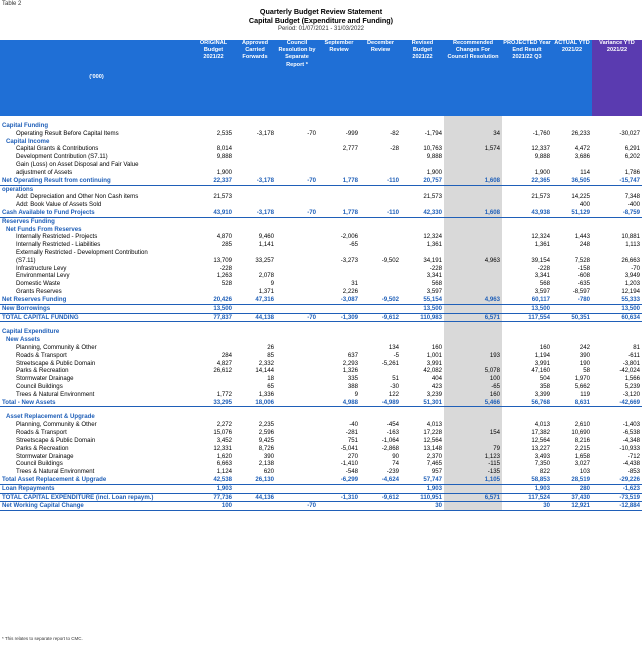  What do you see at coordinates (213, 480) in the screenshot?
I see `table-cell: 42,538` at bounding box center [213, 480].